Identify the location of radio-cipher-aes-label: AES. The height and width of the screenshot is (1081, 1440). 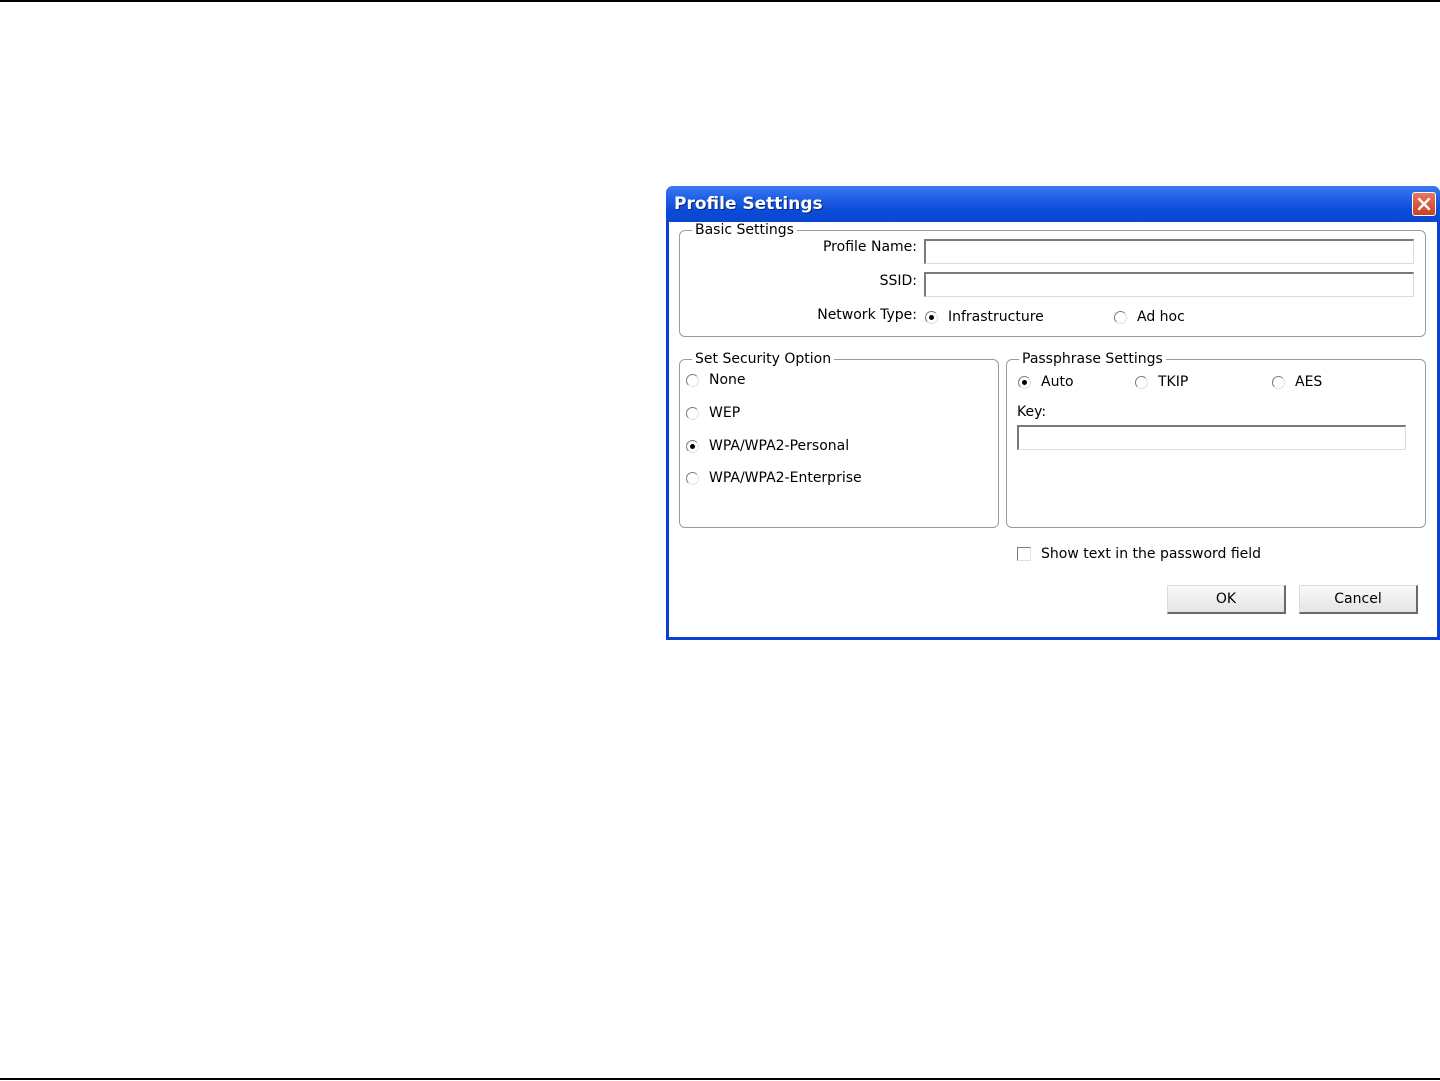
(1309, 382).